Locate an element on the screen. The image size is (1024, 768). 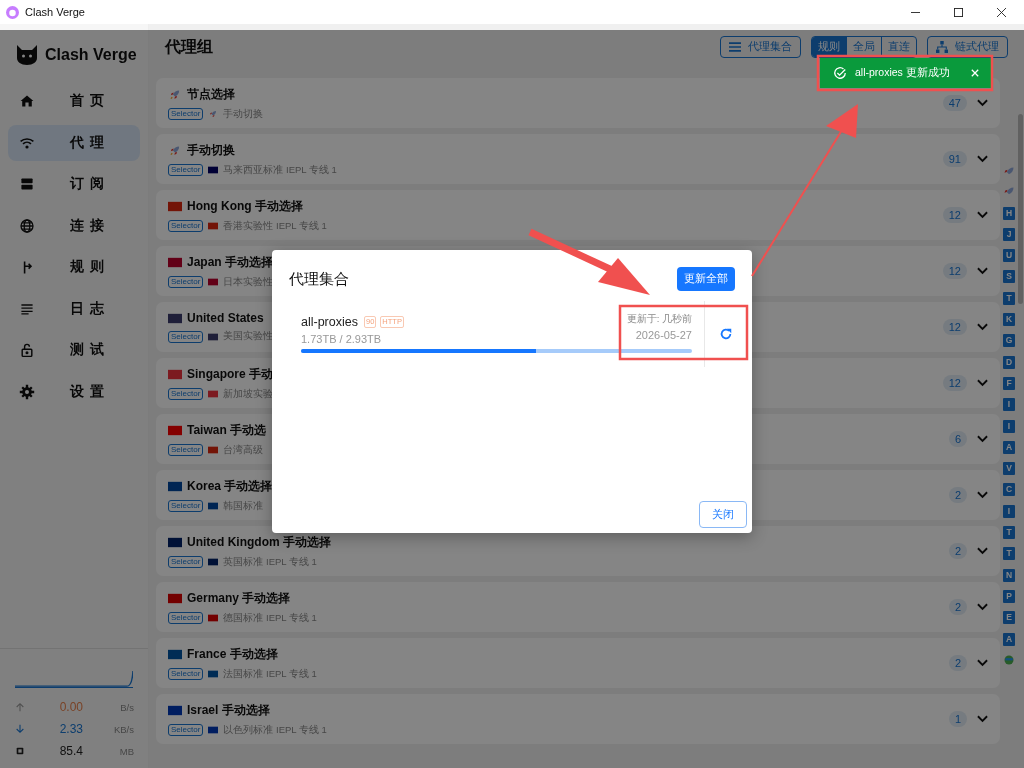
index-letter: D is located at coordinates (1009, 362).